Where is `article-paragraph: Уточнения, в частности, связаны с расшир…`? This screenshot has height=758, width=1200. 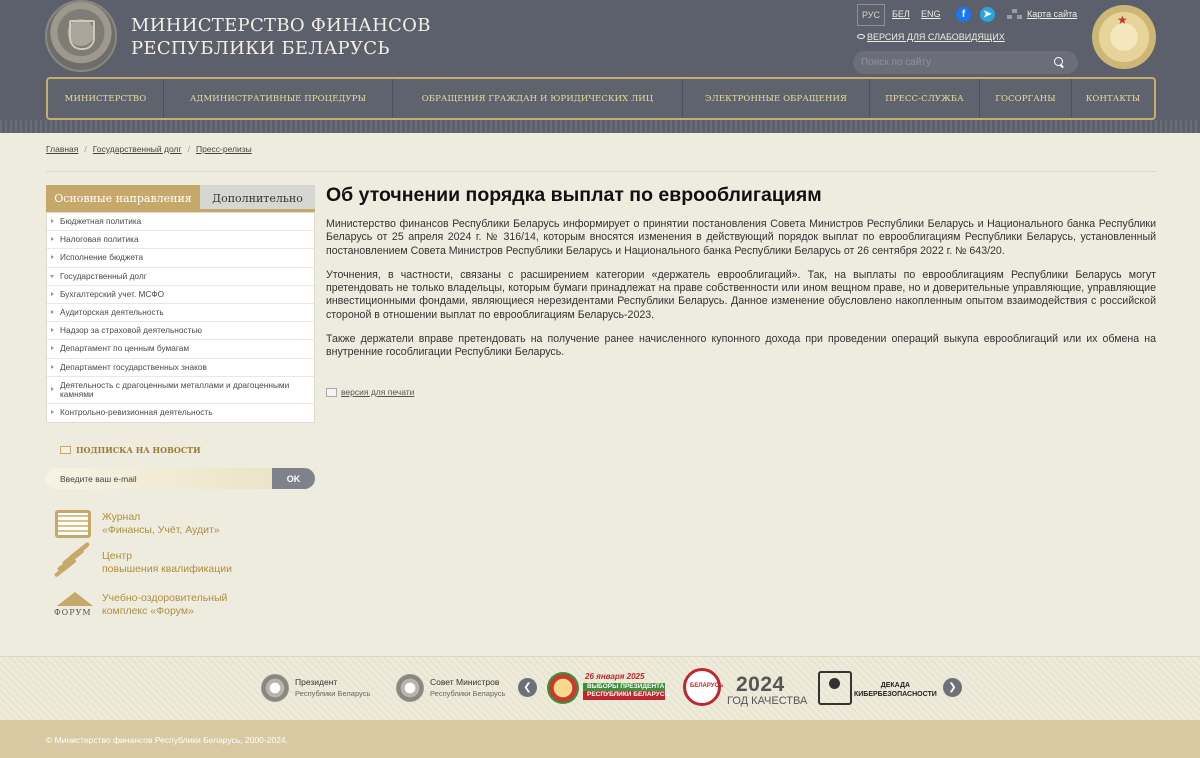 article-paragraph: Уточнения, в частности, связаны с расшир… is located at coordinates (741, 294).